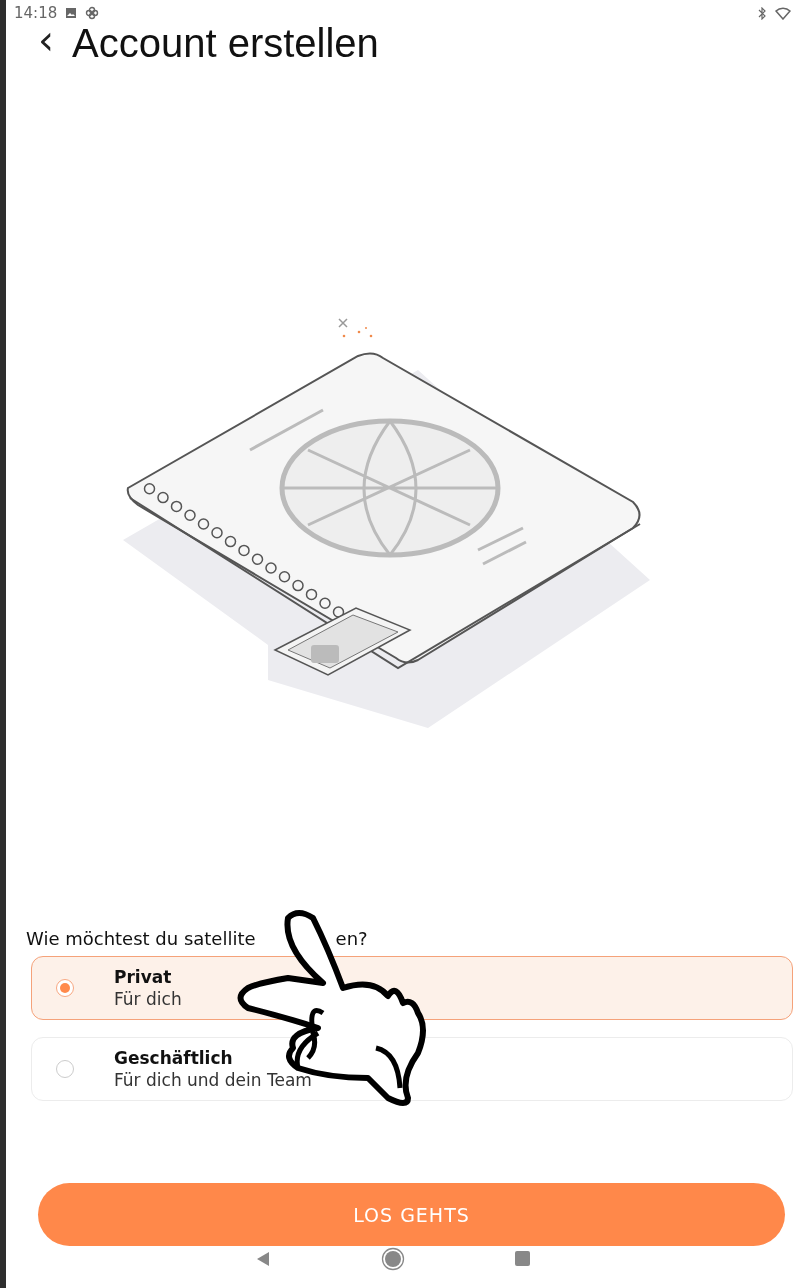 This screenshot has width=799, height=1288. I want to click on home-nav-icon, so click(393, 1258).